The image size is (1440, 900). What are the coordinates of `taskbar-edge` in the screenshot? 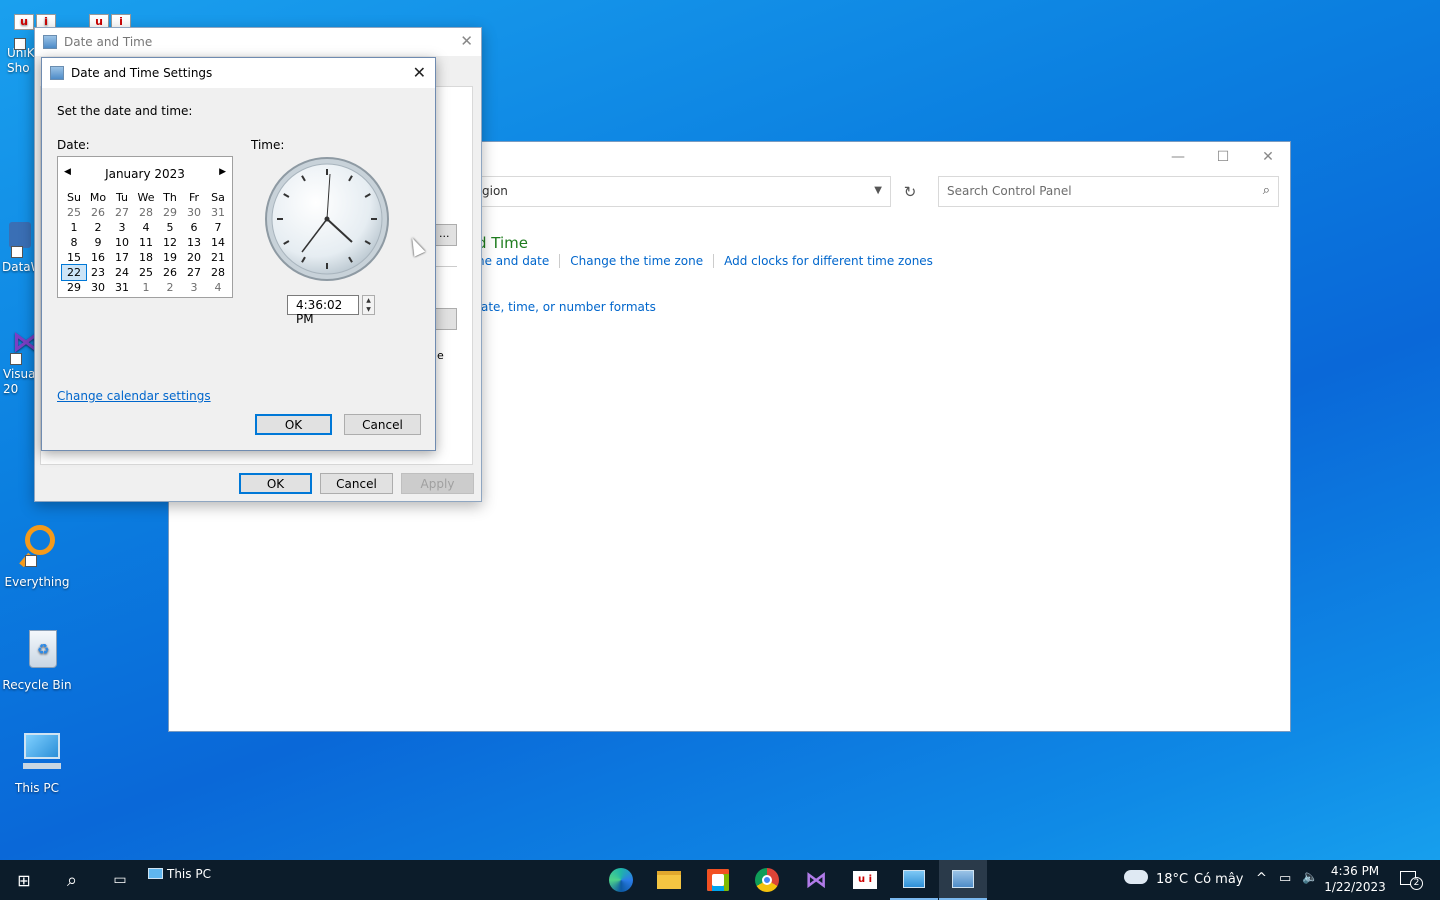 It's located at (621, 880).